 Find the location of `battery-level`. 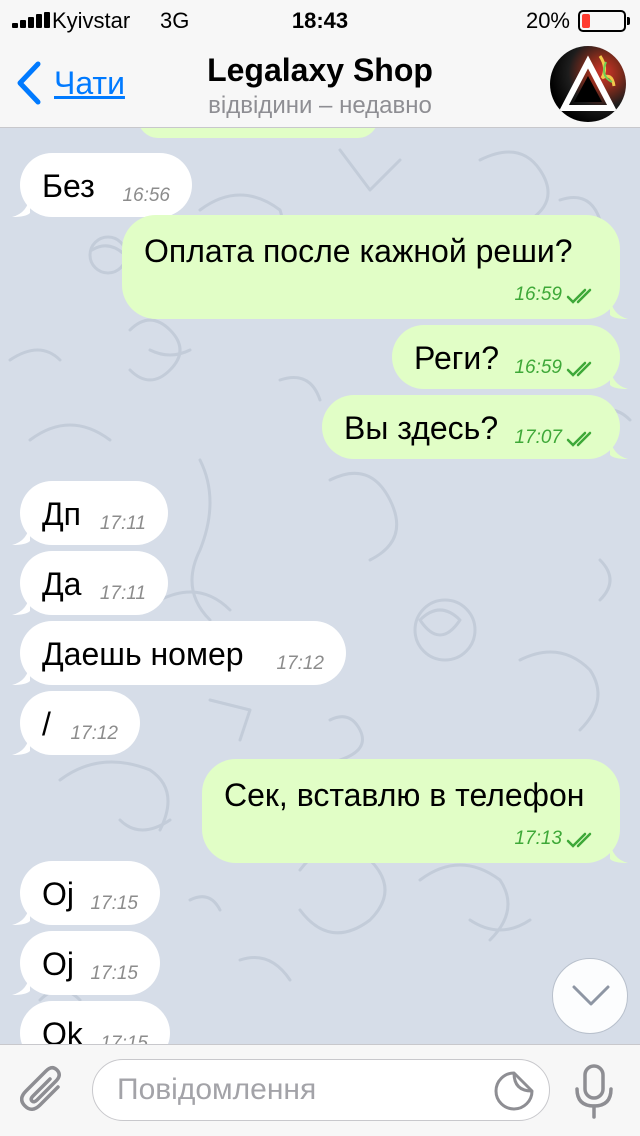

battery-level is located at coordinates (586, 21).